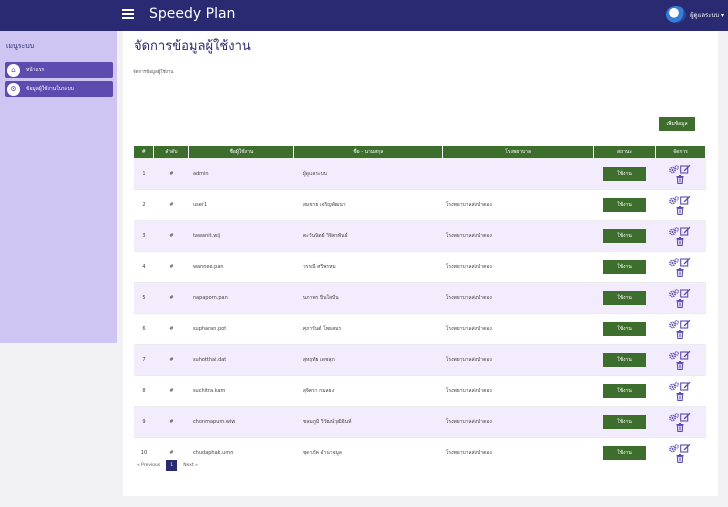  Describe the element at coordinates (50, 89) in the screenshot. I see `sidebar-item-label: ข้อมูลผู้ใช้งานในระบบ` at that location.